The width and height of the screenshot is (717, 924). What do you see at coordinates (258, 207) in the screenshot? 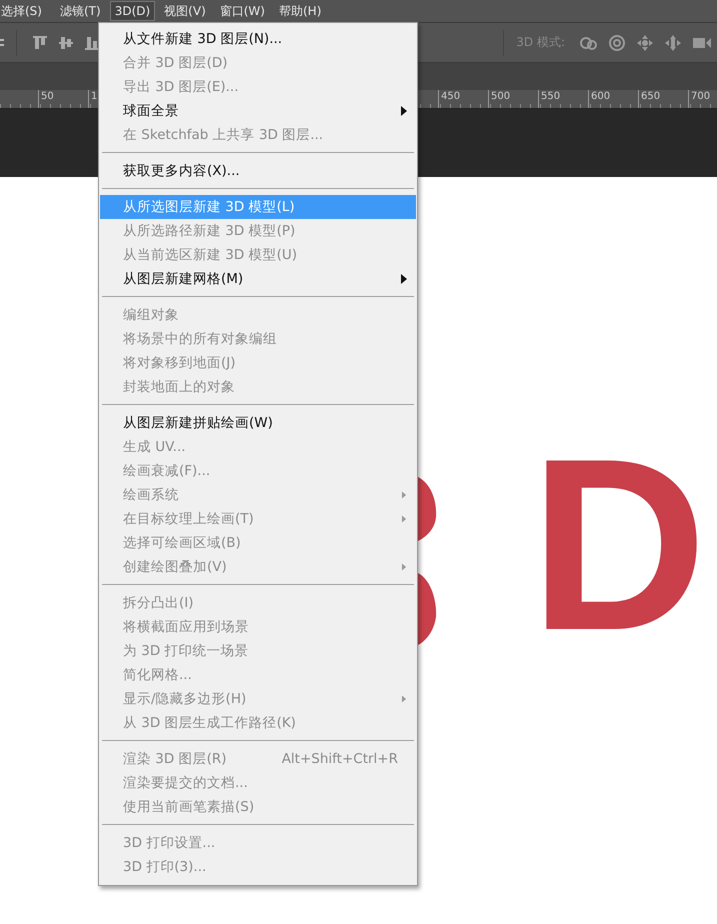
I see `menu-item: 从所选图层新建 3D 模型(L)` at bounding box center [258, 207].